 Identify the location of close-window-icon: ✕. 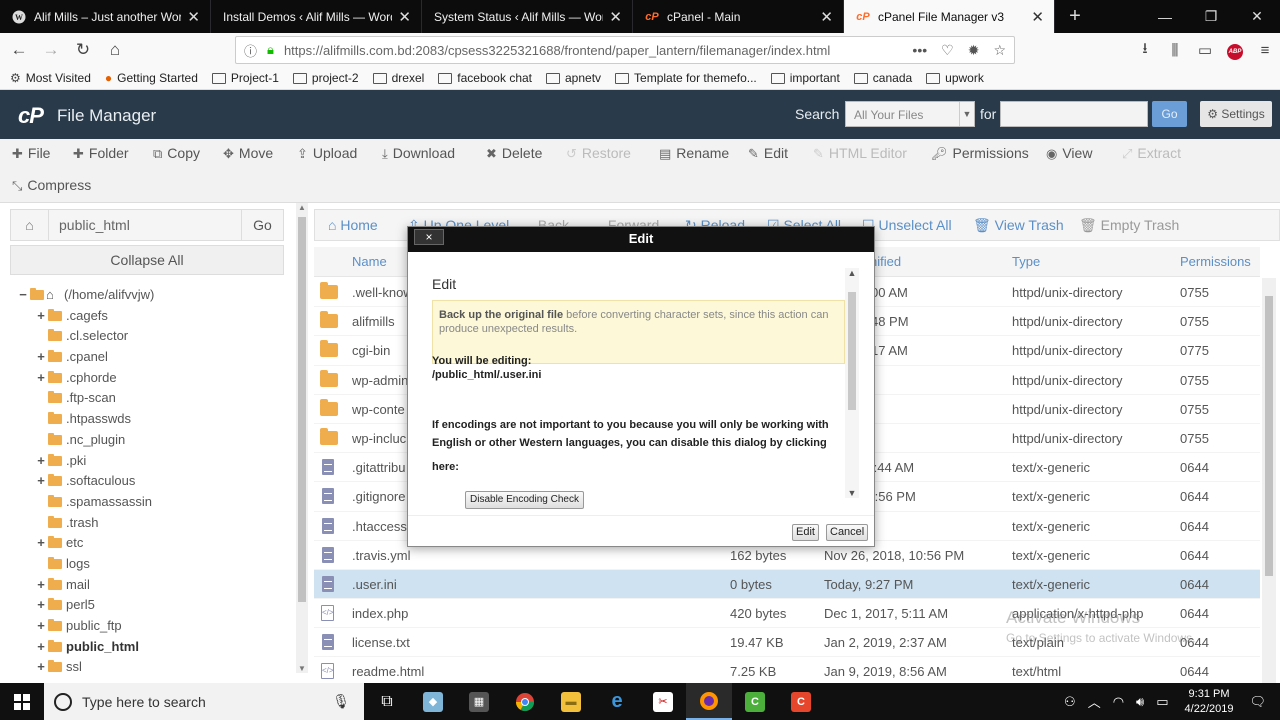
(1257, 16).